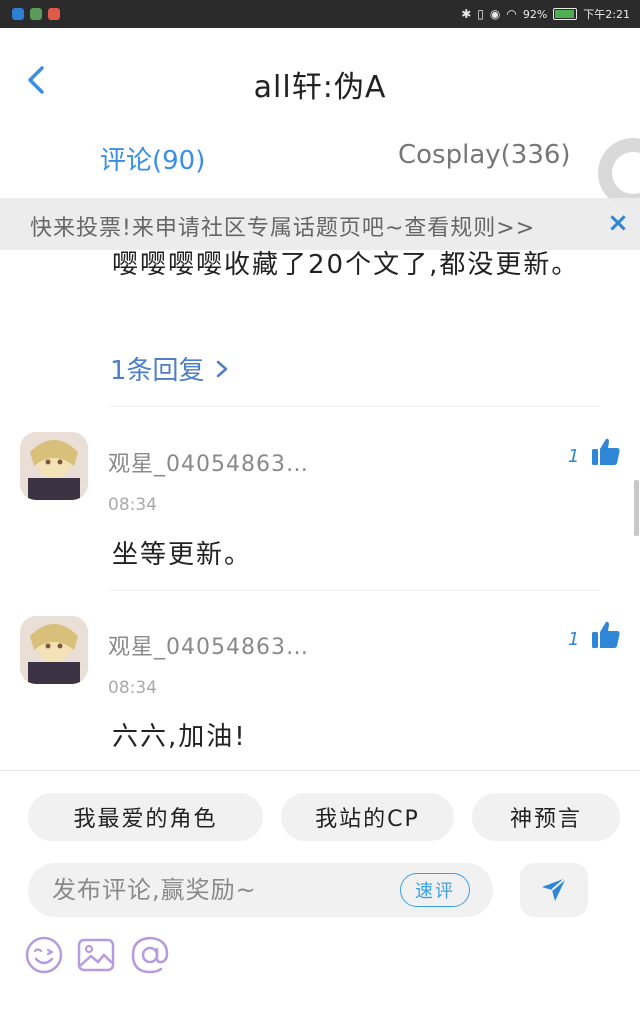 This screenshot has height=1024, width=640. I want to click on comment-text: 六六,加油!, so click(179, 737).